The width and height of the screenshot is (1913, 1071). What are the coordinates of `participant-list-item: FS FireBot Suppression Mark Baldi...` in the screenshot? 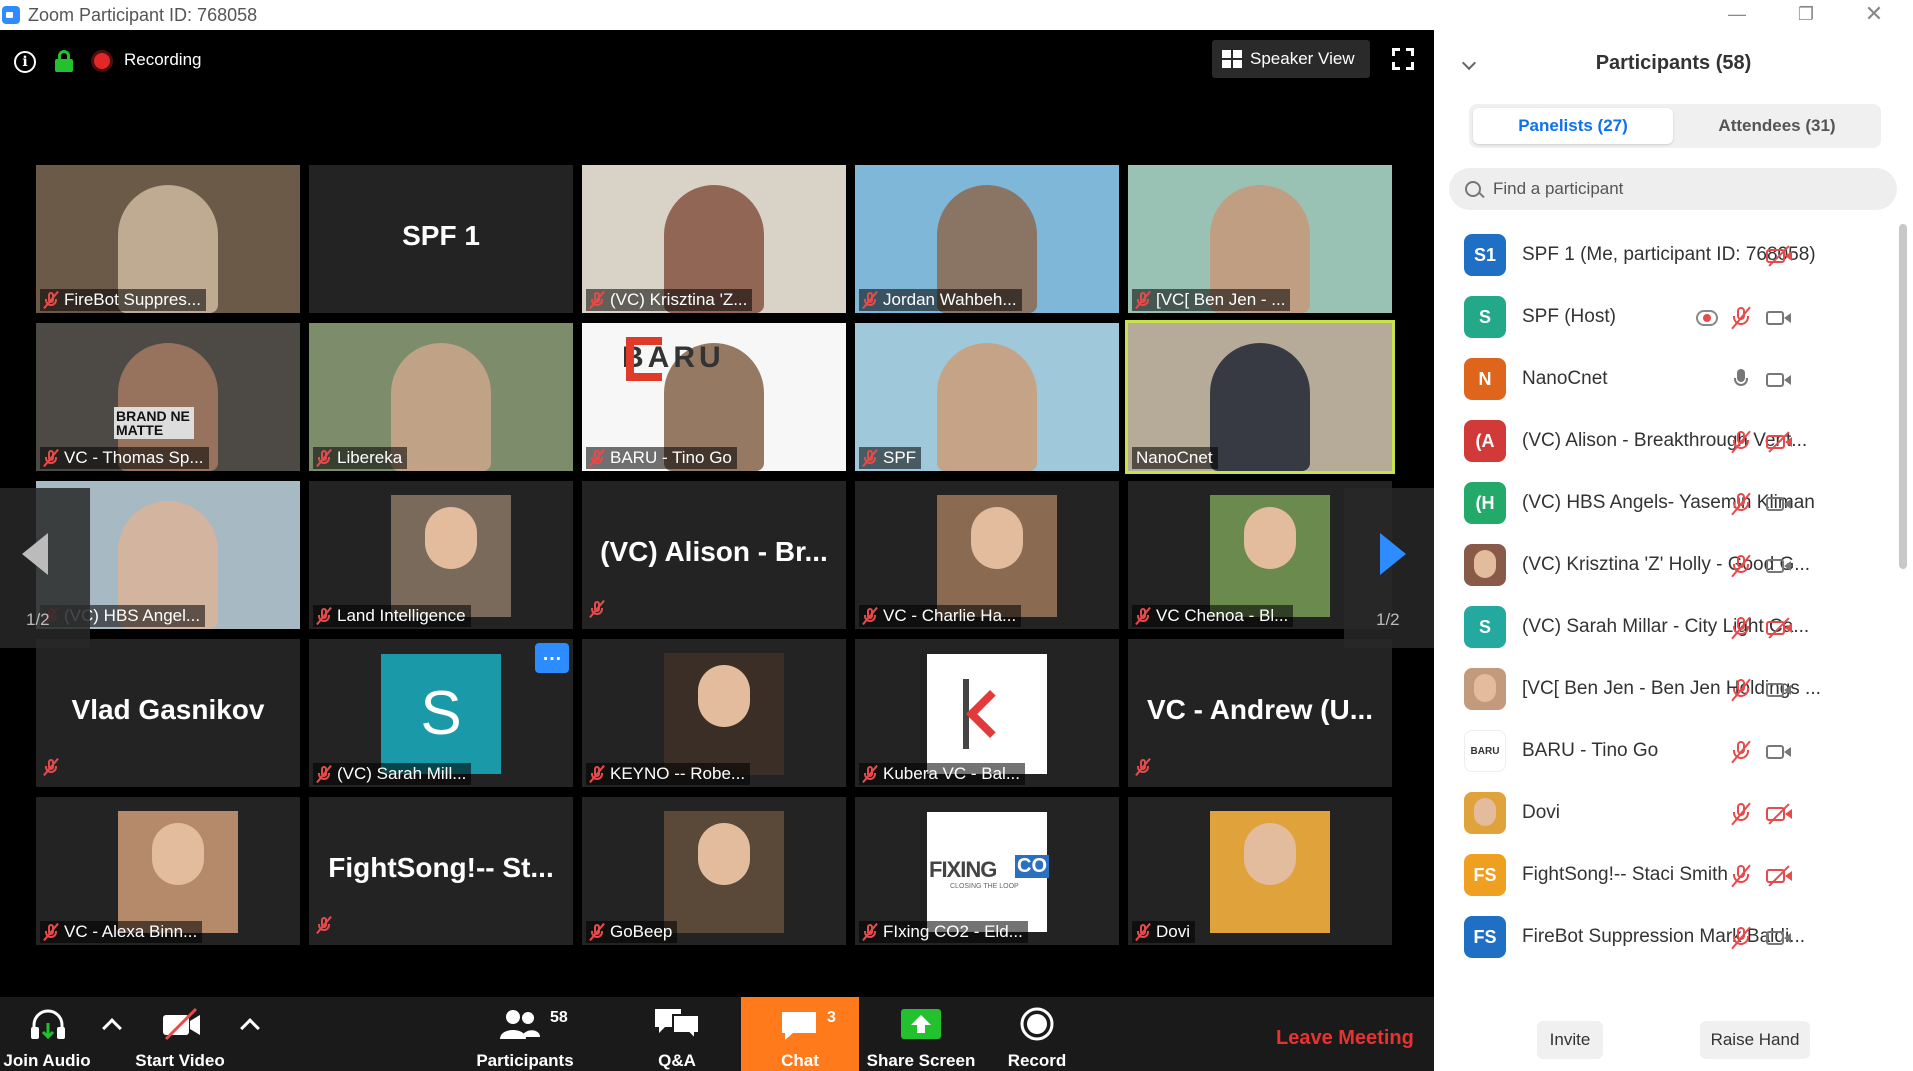 It's located at (1664, 937).